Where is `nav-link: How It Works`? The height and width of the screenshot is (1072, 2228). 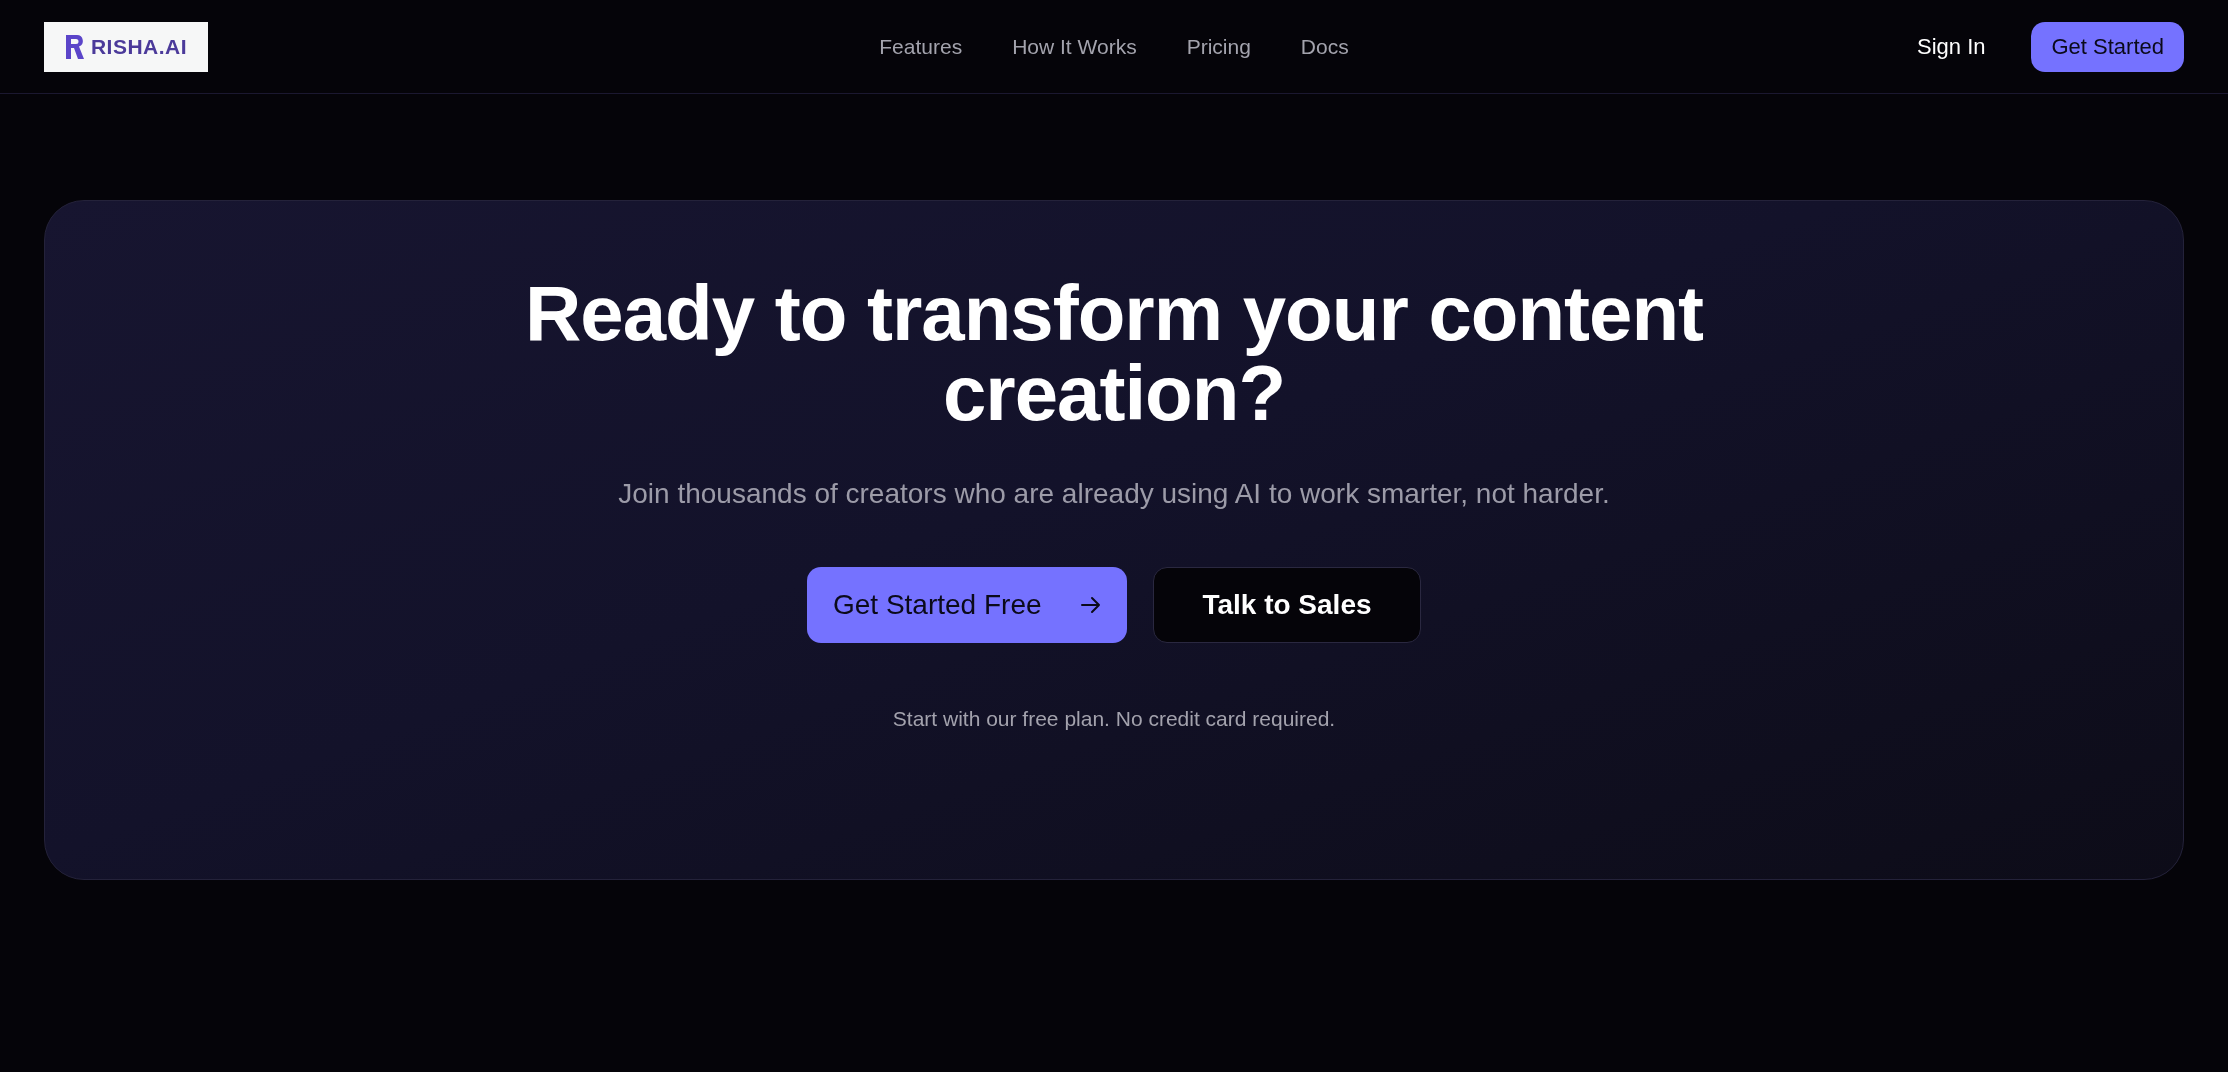
nav-link: How It Works is located at coordinates (1074, 46).